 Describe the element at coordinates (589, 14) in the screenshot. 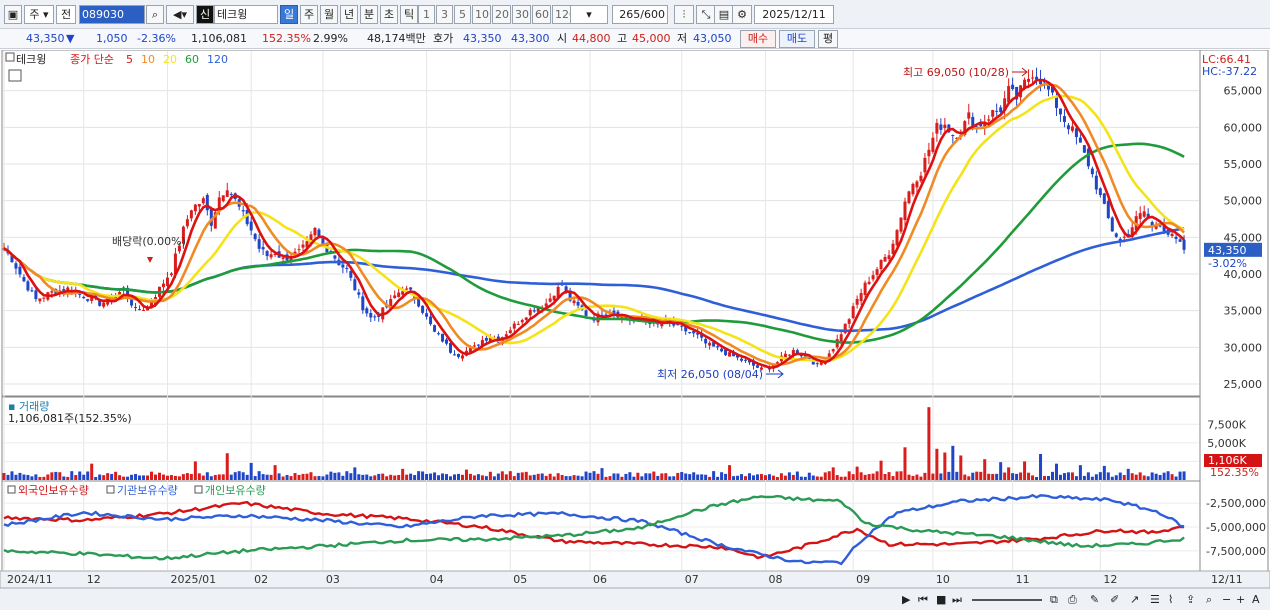

I see `unit-dropdown: ▾` at that location.